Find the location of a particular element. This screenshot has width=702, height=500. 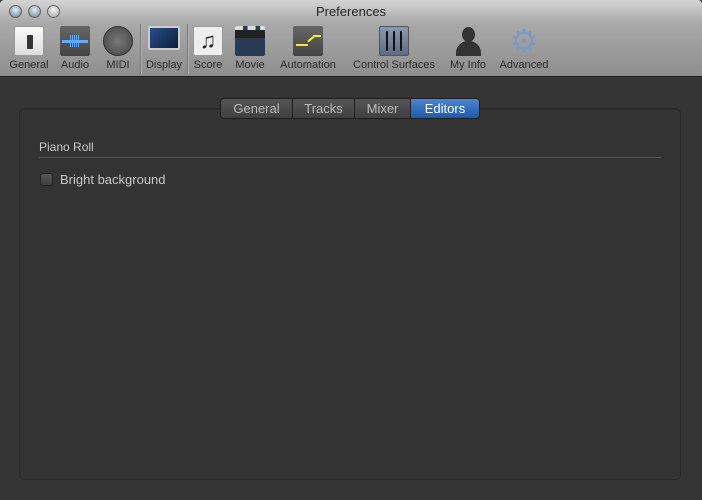

bright-background-label: Bright background is located at coordinates (113, 179).